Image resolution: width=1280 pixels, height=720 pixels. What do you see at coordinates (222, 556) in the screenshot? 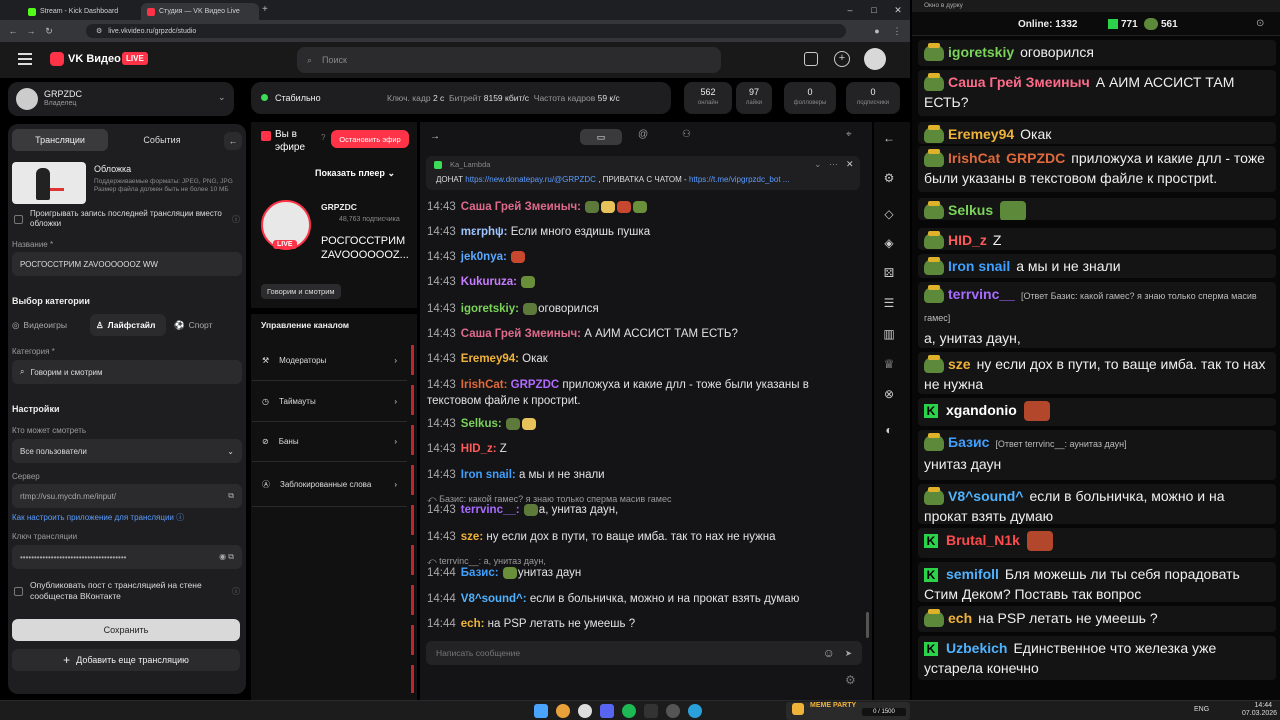
I see `eye-icon: ◉` at bounding box center [222, 556].